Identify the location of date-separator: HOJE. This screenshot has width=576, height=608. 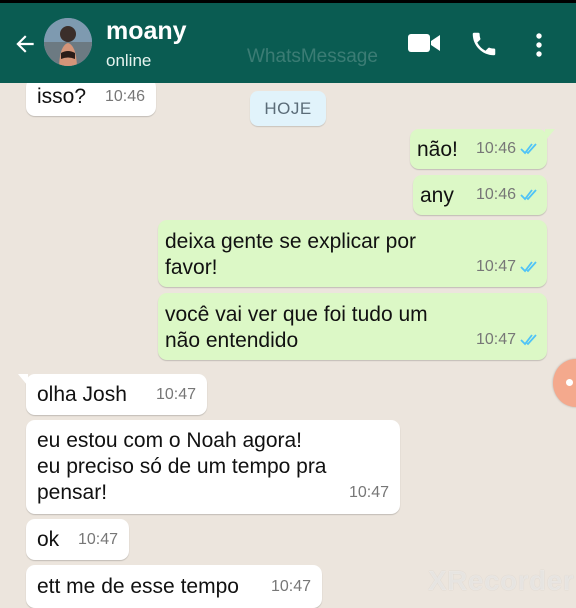
(288, 108).